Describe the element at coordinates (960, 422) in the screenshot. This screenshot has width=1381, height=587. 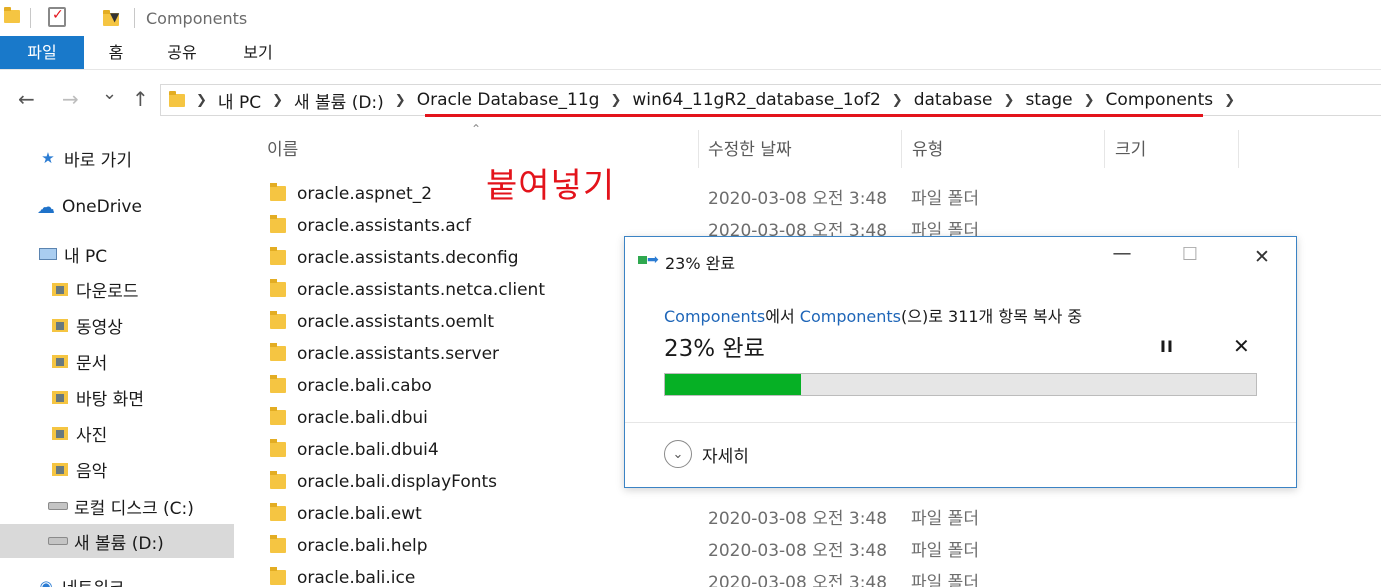
I see `dialog-divider` at that location.